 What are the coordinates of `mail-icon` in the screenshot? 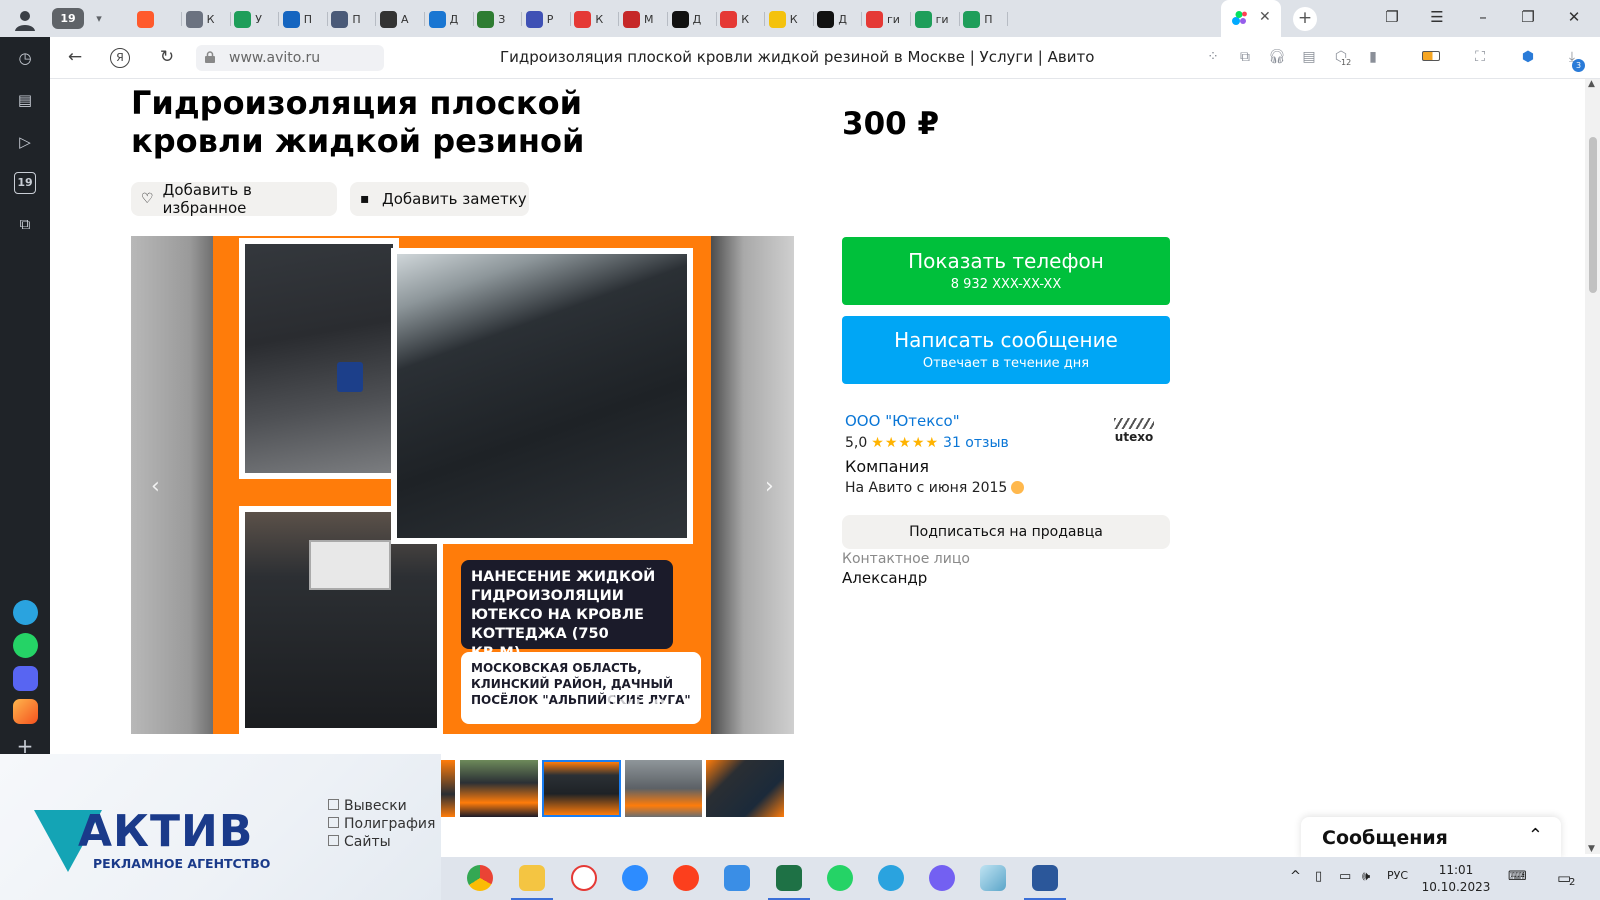 It's located at (737, 878).